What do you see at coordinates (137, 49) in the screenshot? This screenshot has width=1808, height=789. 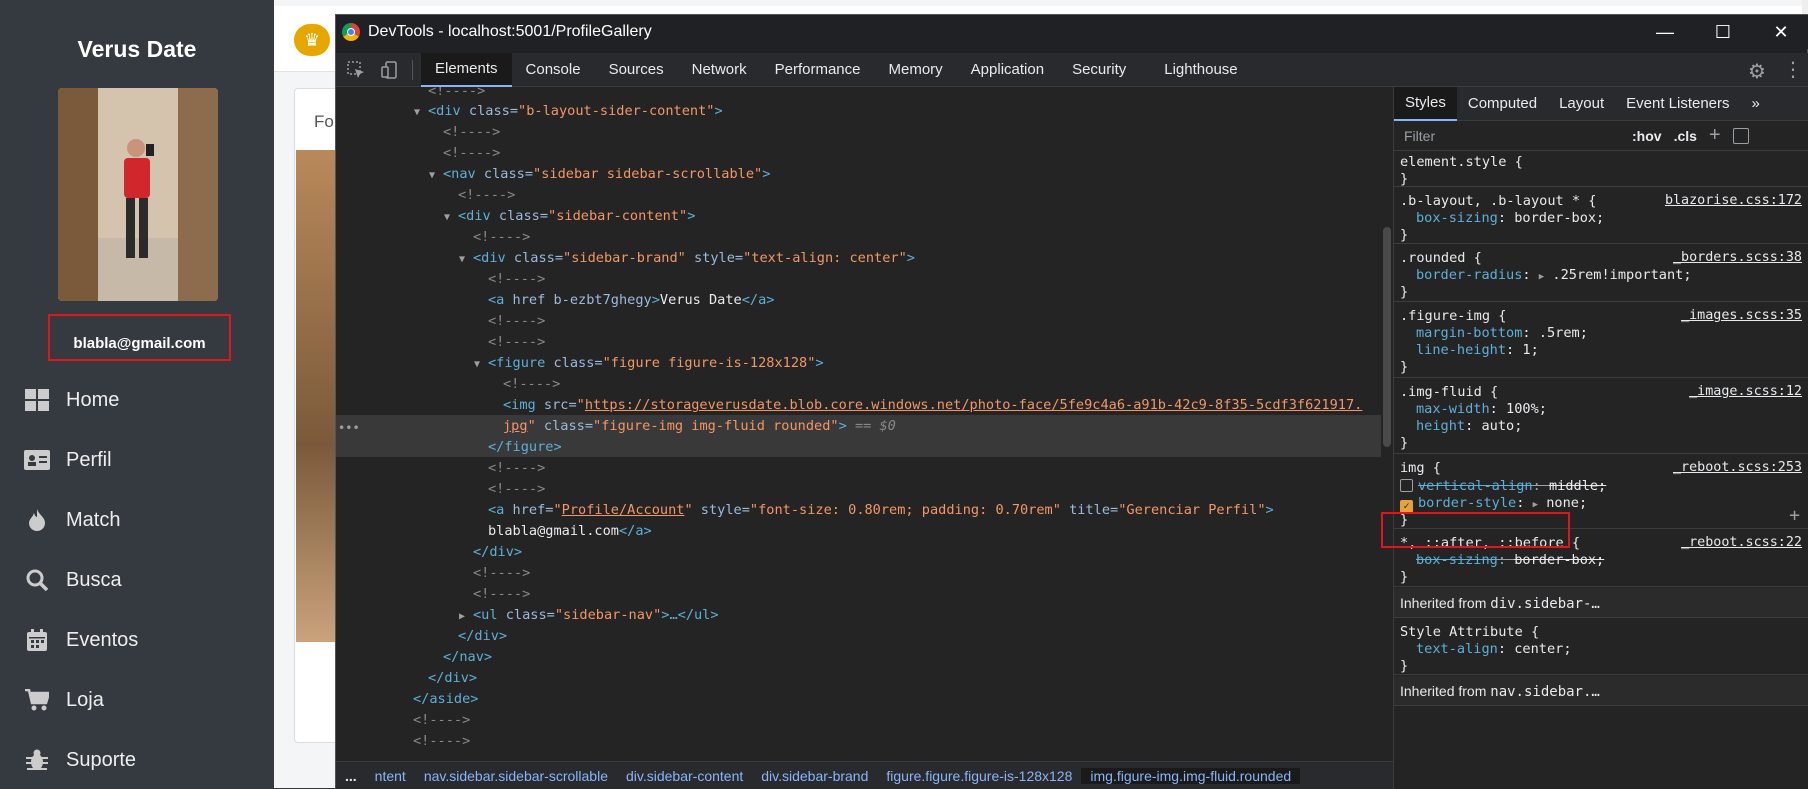 I see `brand-title: Verus Date` at bounding box center [137, 49].